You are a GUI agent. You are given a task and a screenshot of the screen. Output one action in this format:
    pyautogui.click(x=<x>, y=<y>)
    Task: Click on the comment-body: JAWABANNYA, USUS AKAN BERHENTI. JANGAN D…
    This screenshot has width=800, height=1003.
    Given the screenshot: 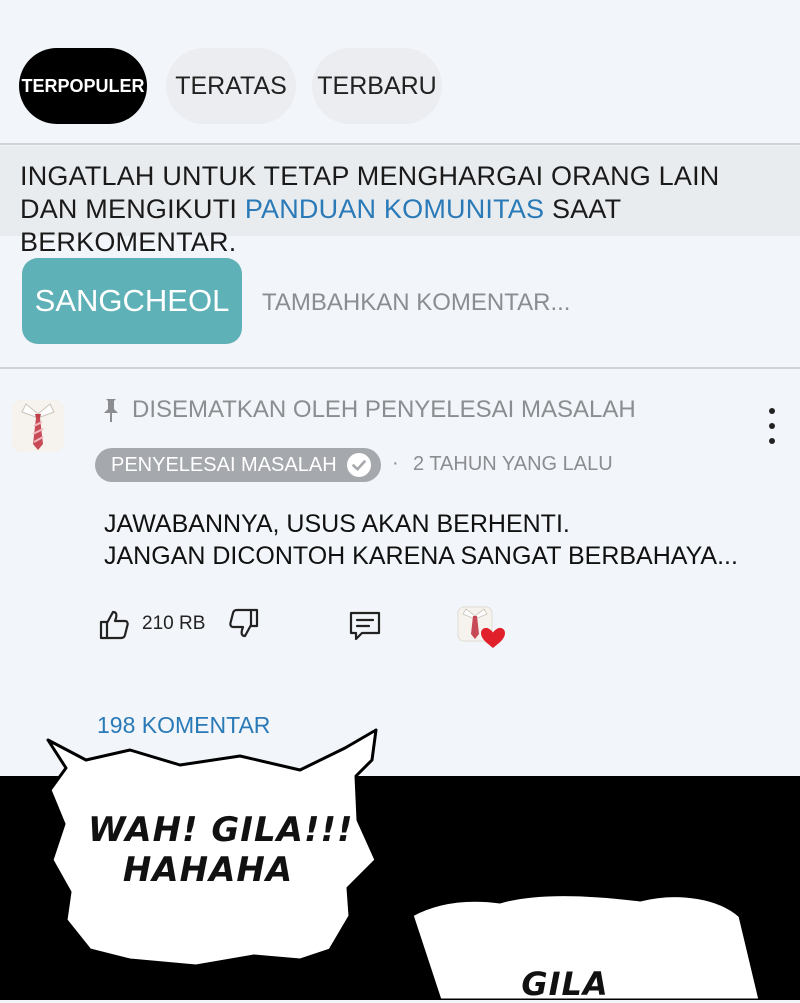 What is the action you would take?
    pyautogui.click(x=421, y=540)
    